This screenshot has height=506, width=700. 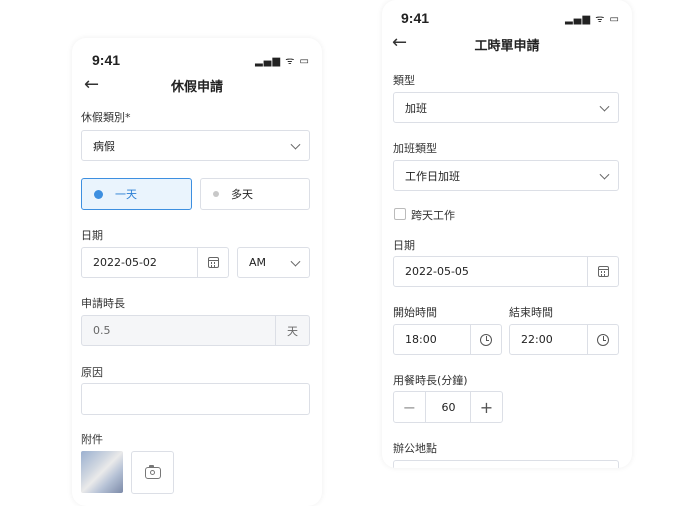 What do you see at coordinates (506, 107) in the screenshot?
I see `type-select: 加班` at bounding box center [506, 107].